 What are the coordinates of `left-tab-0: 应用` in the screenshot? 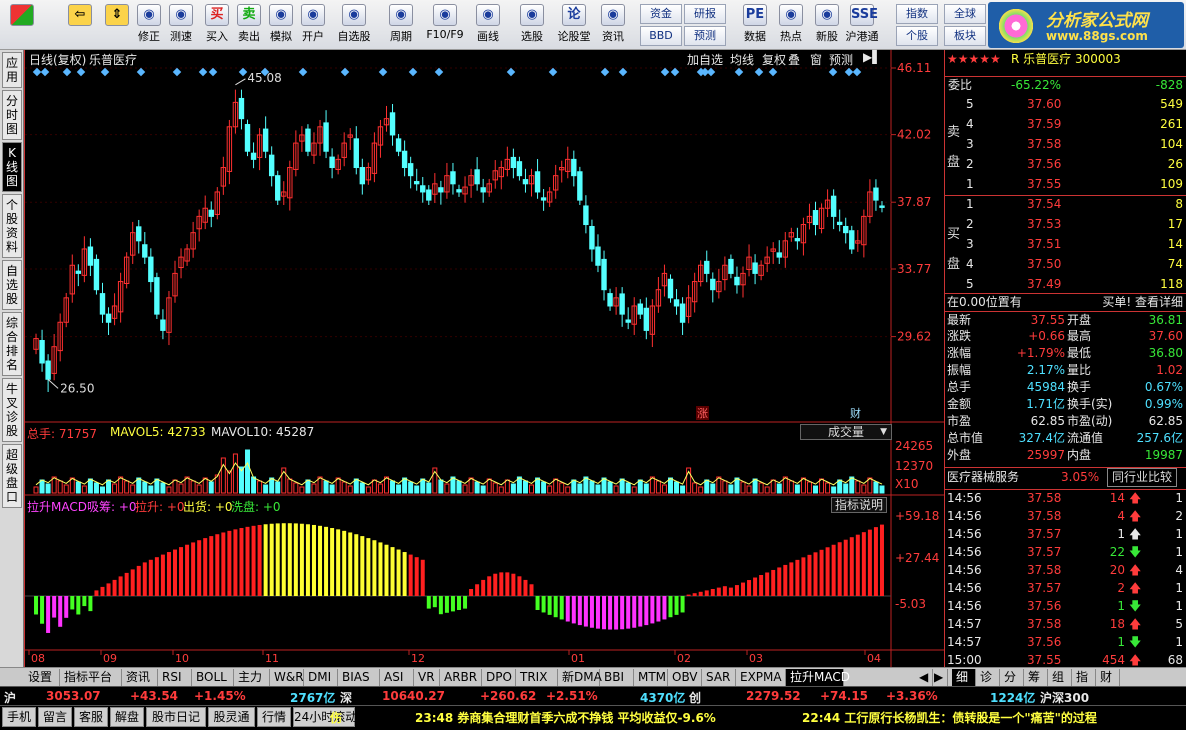 It's located at (12, 70).